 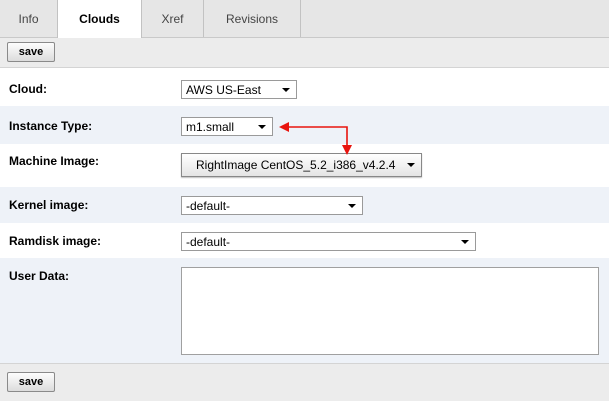 What do you see at coordinates (284, 127) in the screenshot?
I see `annotation-arrowhead-left` at bounding box center [284, 127].